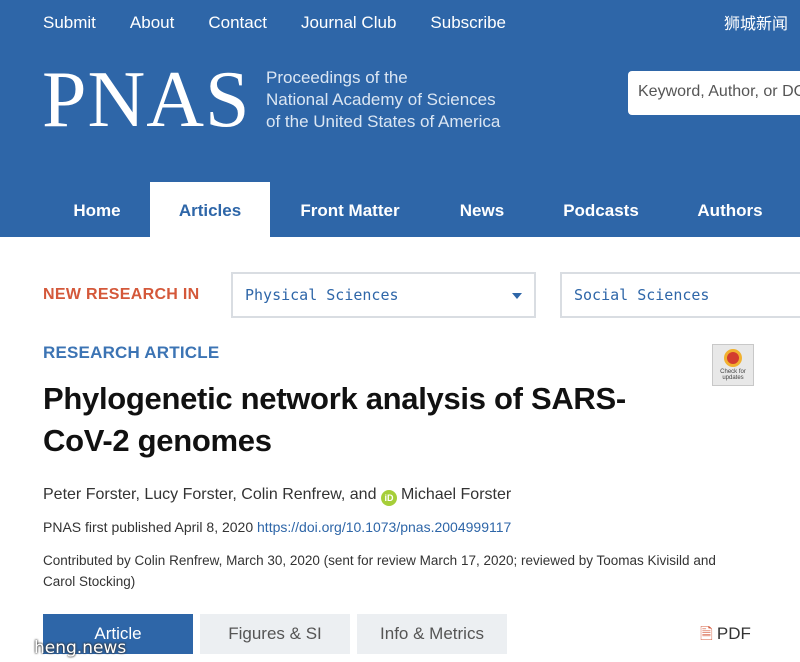 This screenshot has height=662, width=800. Describe the element at coordinates (80, 648) in the screenshot. I see `watermark-bottom: heng.news` at that location.